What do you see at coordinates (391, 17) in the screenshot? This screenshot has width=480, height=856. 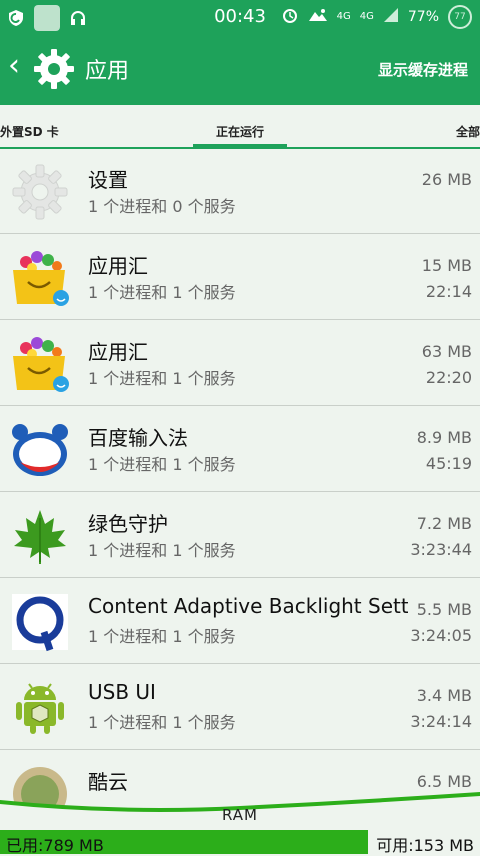 I see `signal-icon` at bounding box center [391, 17].